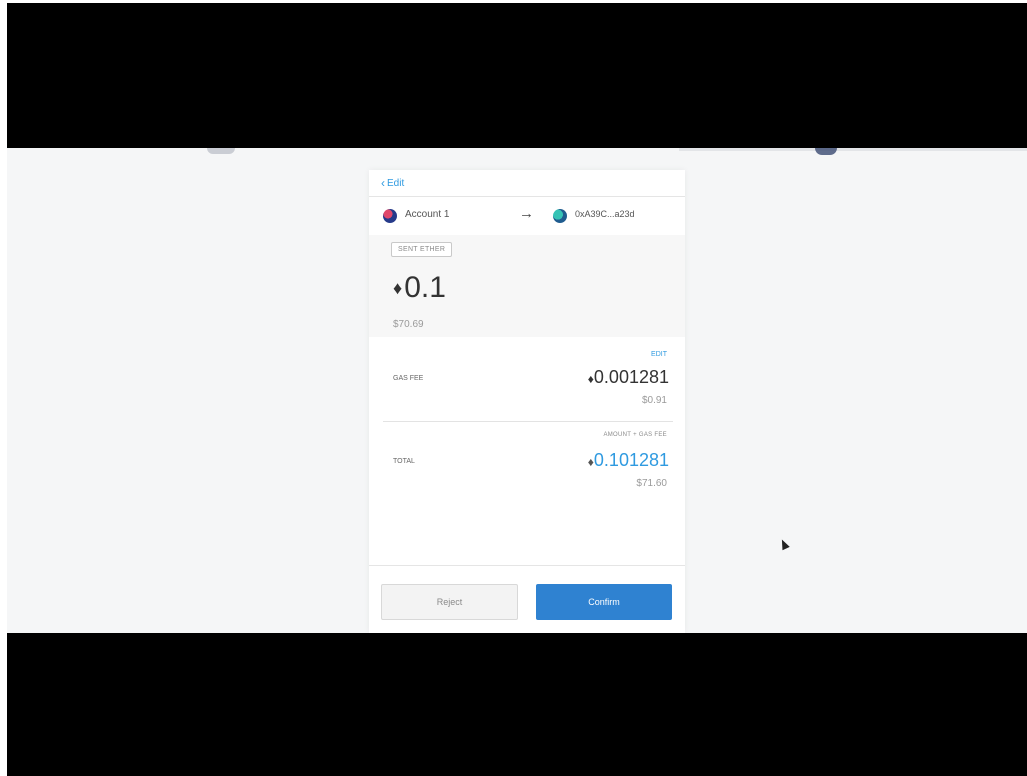  Describe the element at coordinates (635, 435) in the screenshot. I see `total-subheading: AMOUNT + GAS FEE` at that location.